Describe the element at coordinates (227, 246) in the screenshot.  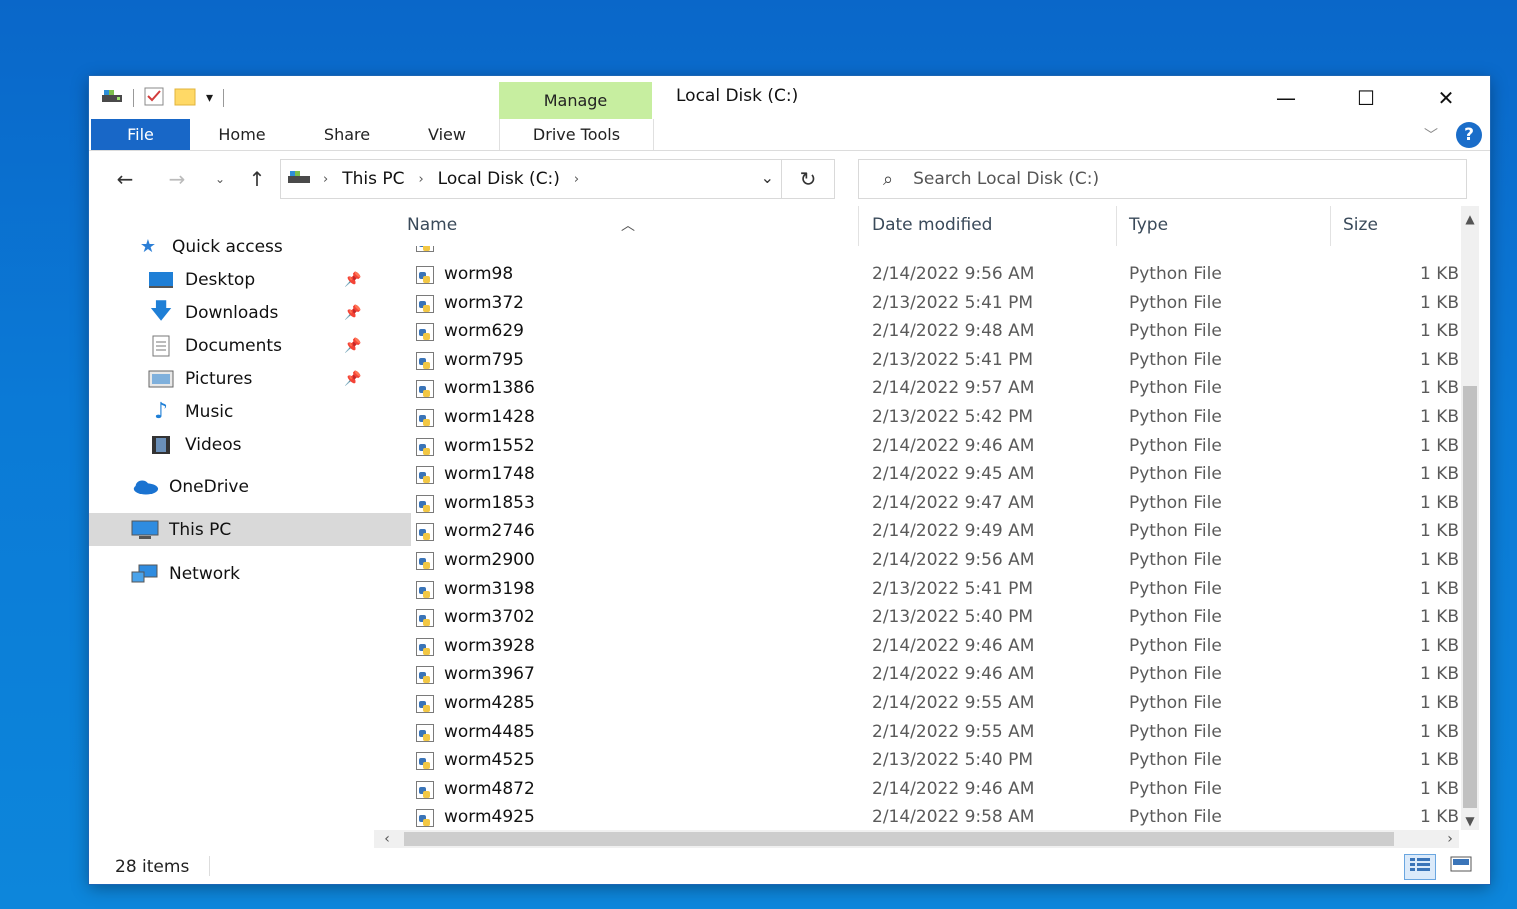
I see `sidebar-item-label: Quick access` at that location.